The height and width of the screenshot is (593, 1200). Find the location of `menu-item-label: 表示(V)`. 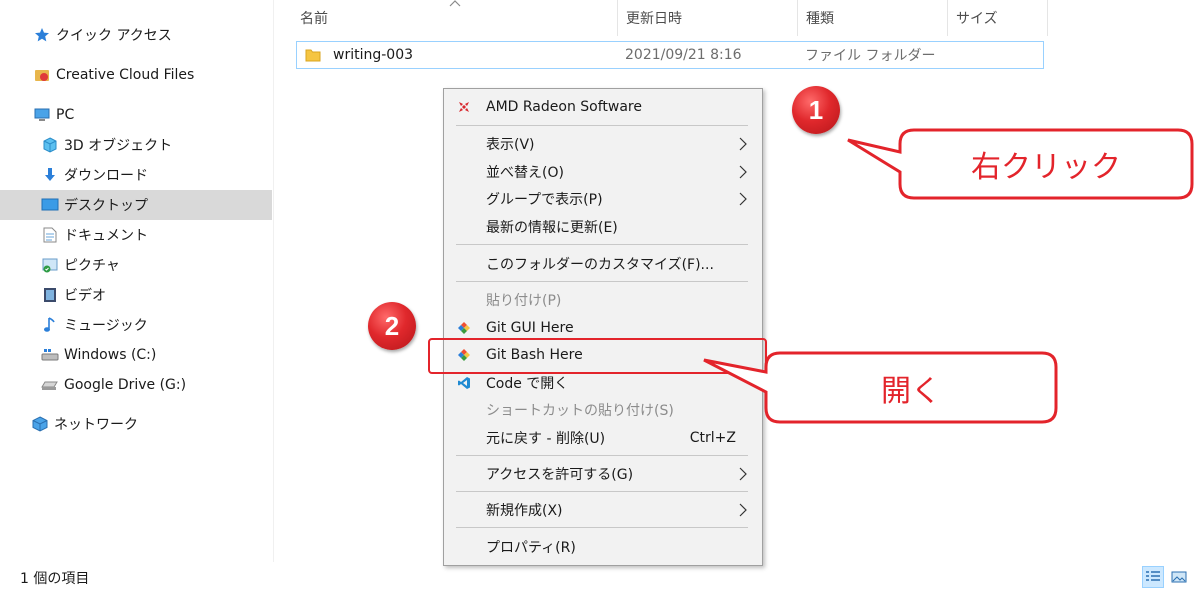

menu-item-label: 表示(V) is located at coordinates (510, 145).